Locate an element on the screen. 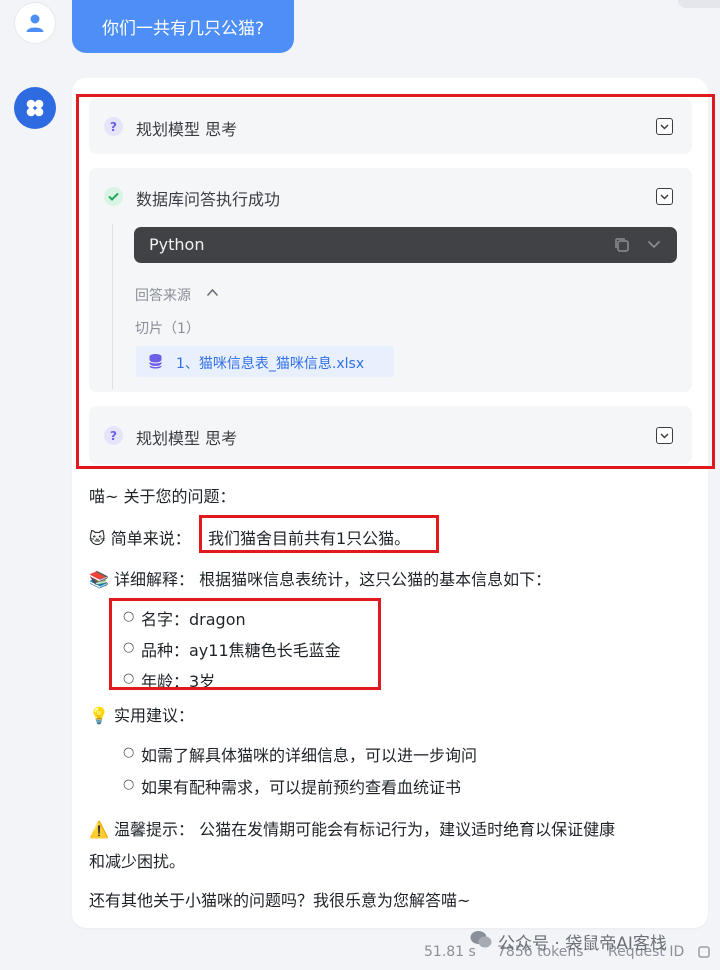 This screenshot has height=970, width=720. highlight-box-details is located at coordinates (245, 644).